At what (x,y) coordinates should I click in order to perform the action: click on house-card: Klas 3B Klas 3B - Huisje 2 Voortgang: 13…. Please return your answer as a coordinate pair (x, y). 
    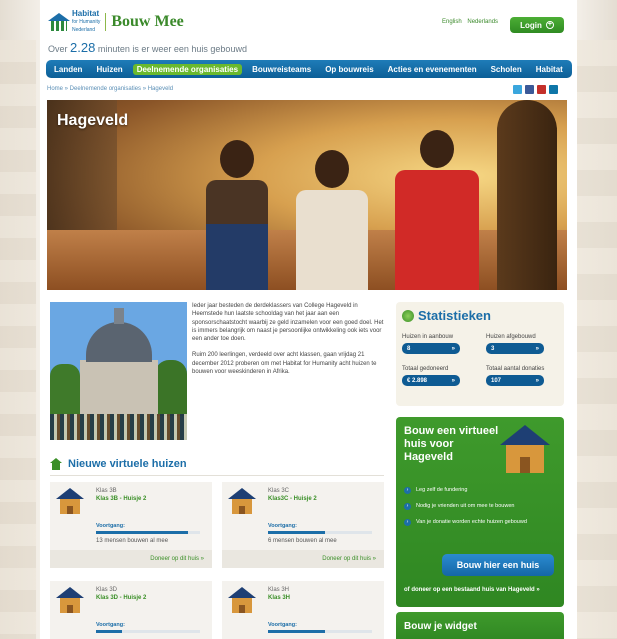
    Looking at the image, I should click on (131, 525).